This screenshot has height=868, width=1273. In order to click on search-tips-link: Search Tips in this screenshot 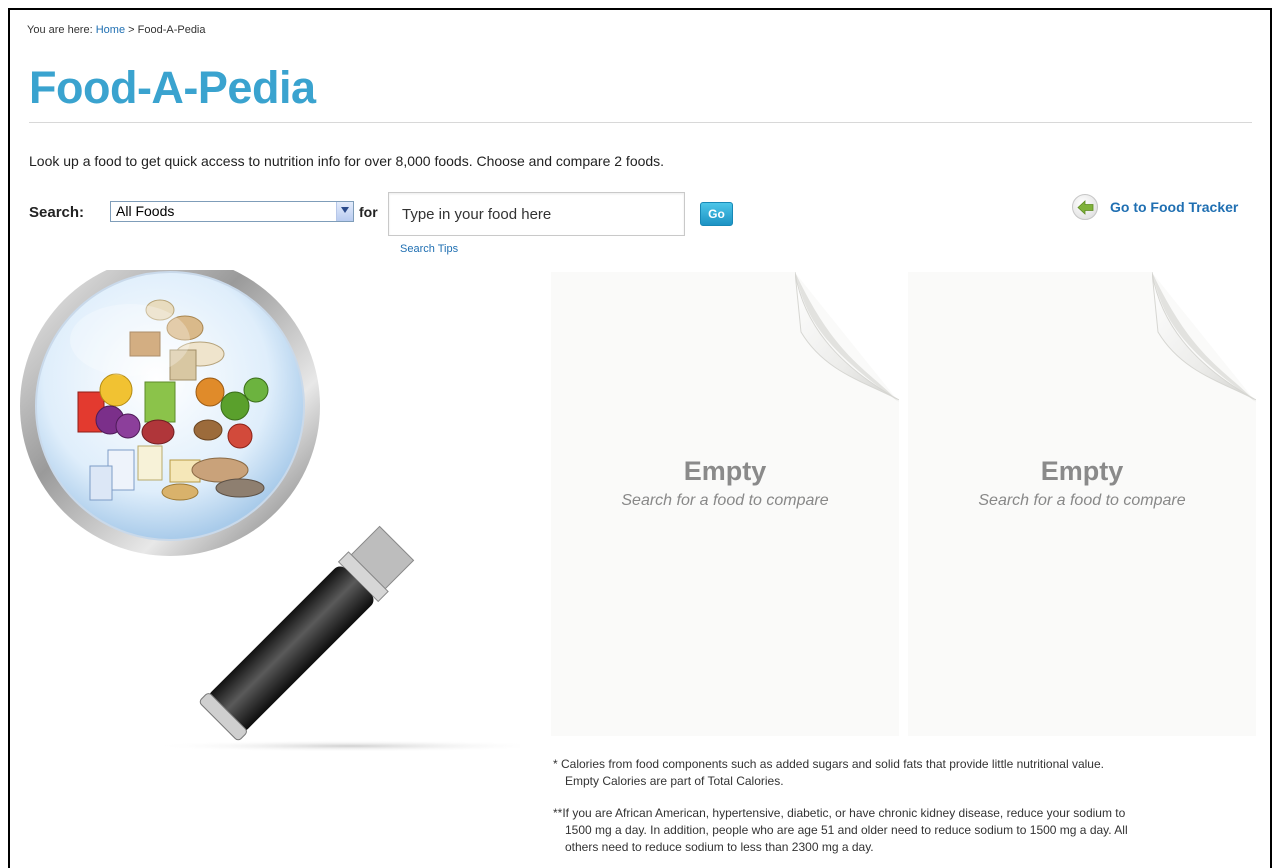, I will do `click(429, 249)`.